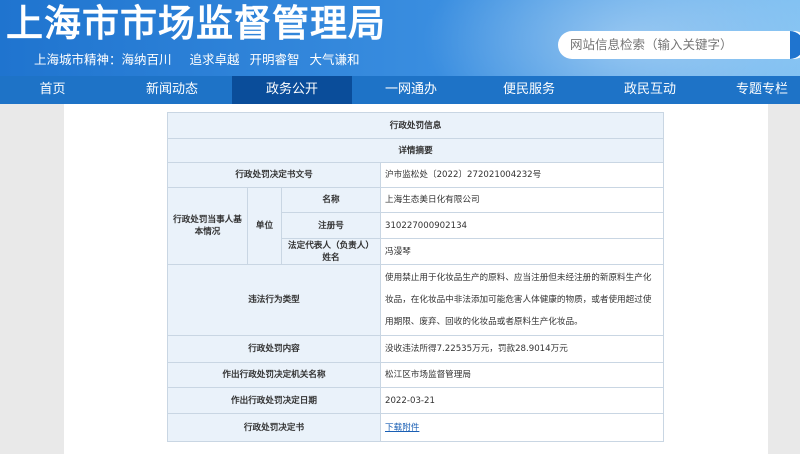  What do you see at coordinates (214, 59) in the screenshot?
I see `motto-part: 追求卓越` at bounding box center [214, 59].